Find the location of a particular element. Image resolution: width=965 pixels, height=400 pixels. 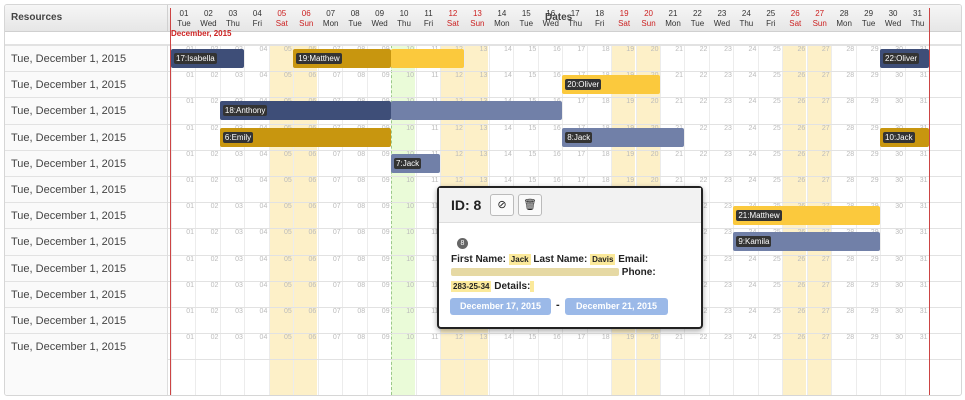

day-number: 28 is located at coordinates (844, 13).